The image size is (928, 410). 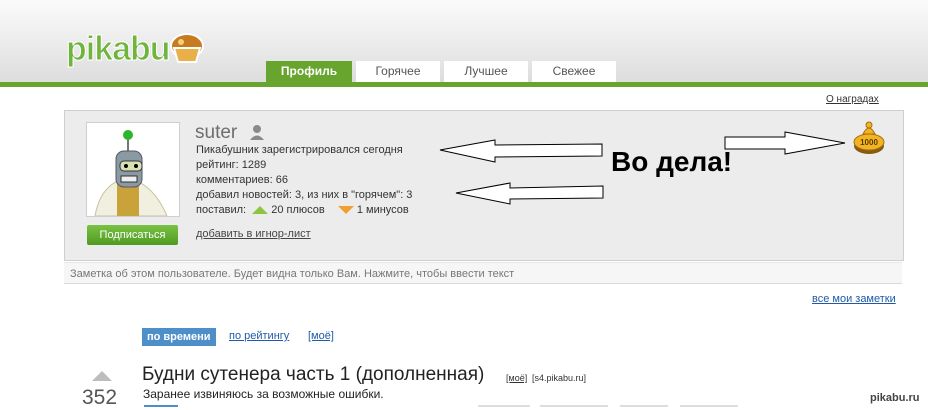 I want to click on all-notes-link: все мои заметки, so click(x=854, y=299).